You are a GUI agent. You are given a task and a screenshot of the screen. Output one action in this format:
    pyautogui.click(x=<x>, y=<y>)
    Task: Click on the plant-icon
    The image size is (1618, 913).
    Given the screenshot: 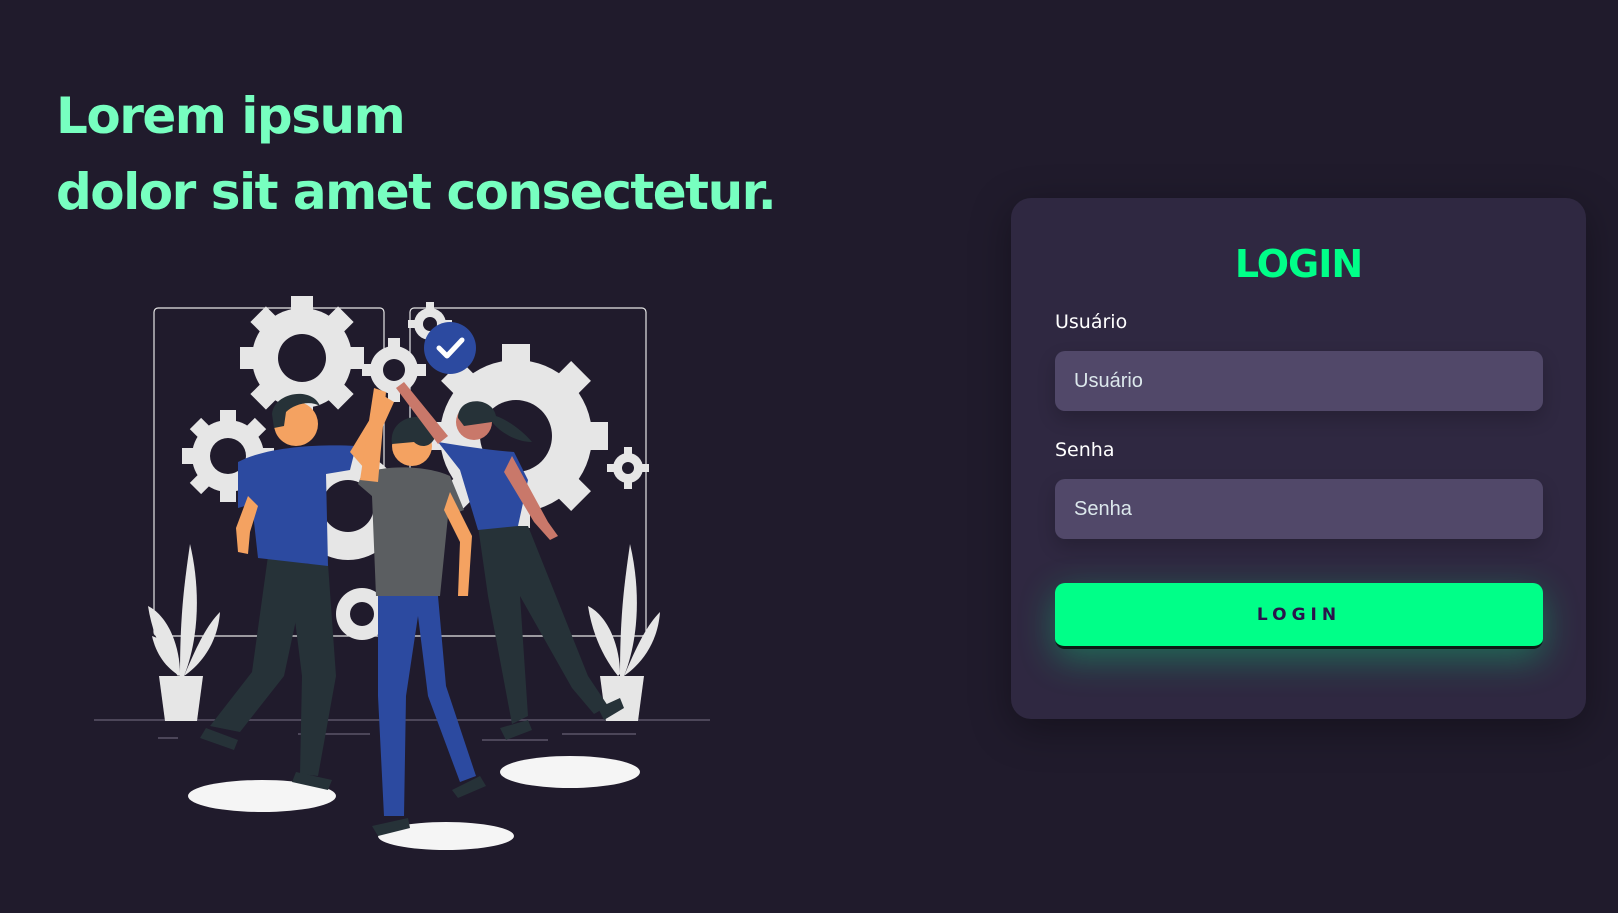 What is the action you would take?
    pyautogui.click(x=184, y=632)
    